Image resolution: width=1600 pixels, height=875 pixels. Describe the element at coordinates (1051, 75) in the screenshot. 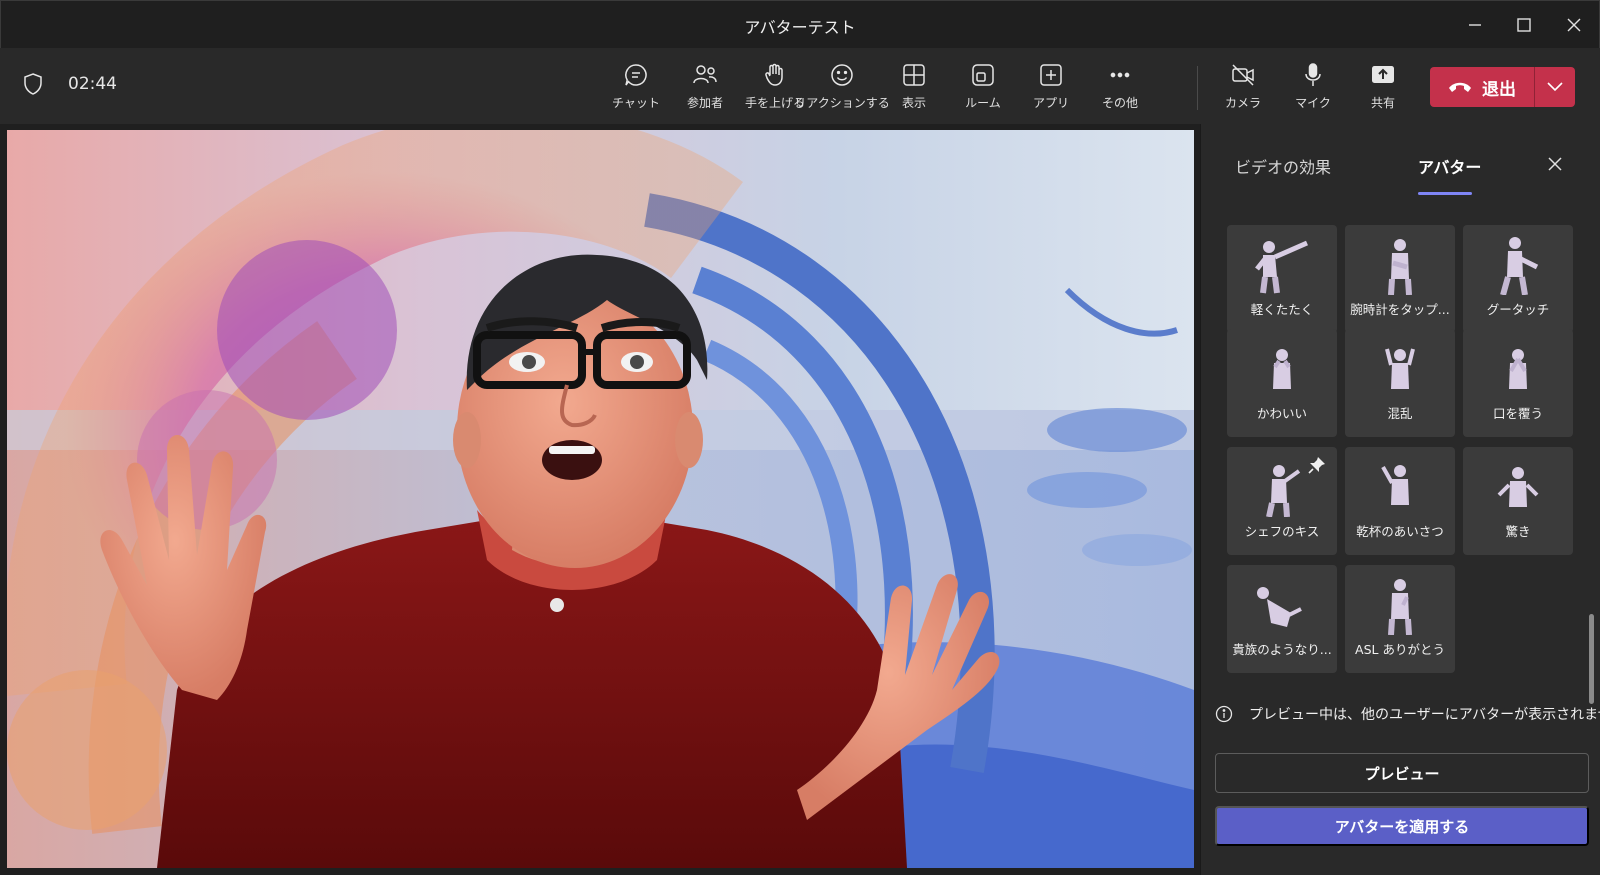

I see `plus-square-icon` at that location.